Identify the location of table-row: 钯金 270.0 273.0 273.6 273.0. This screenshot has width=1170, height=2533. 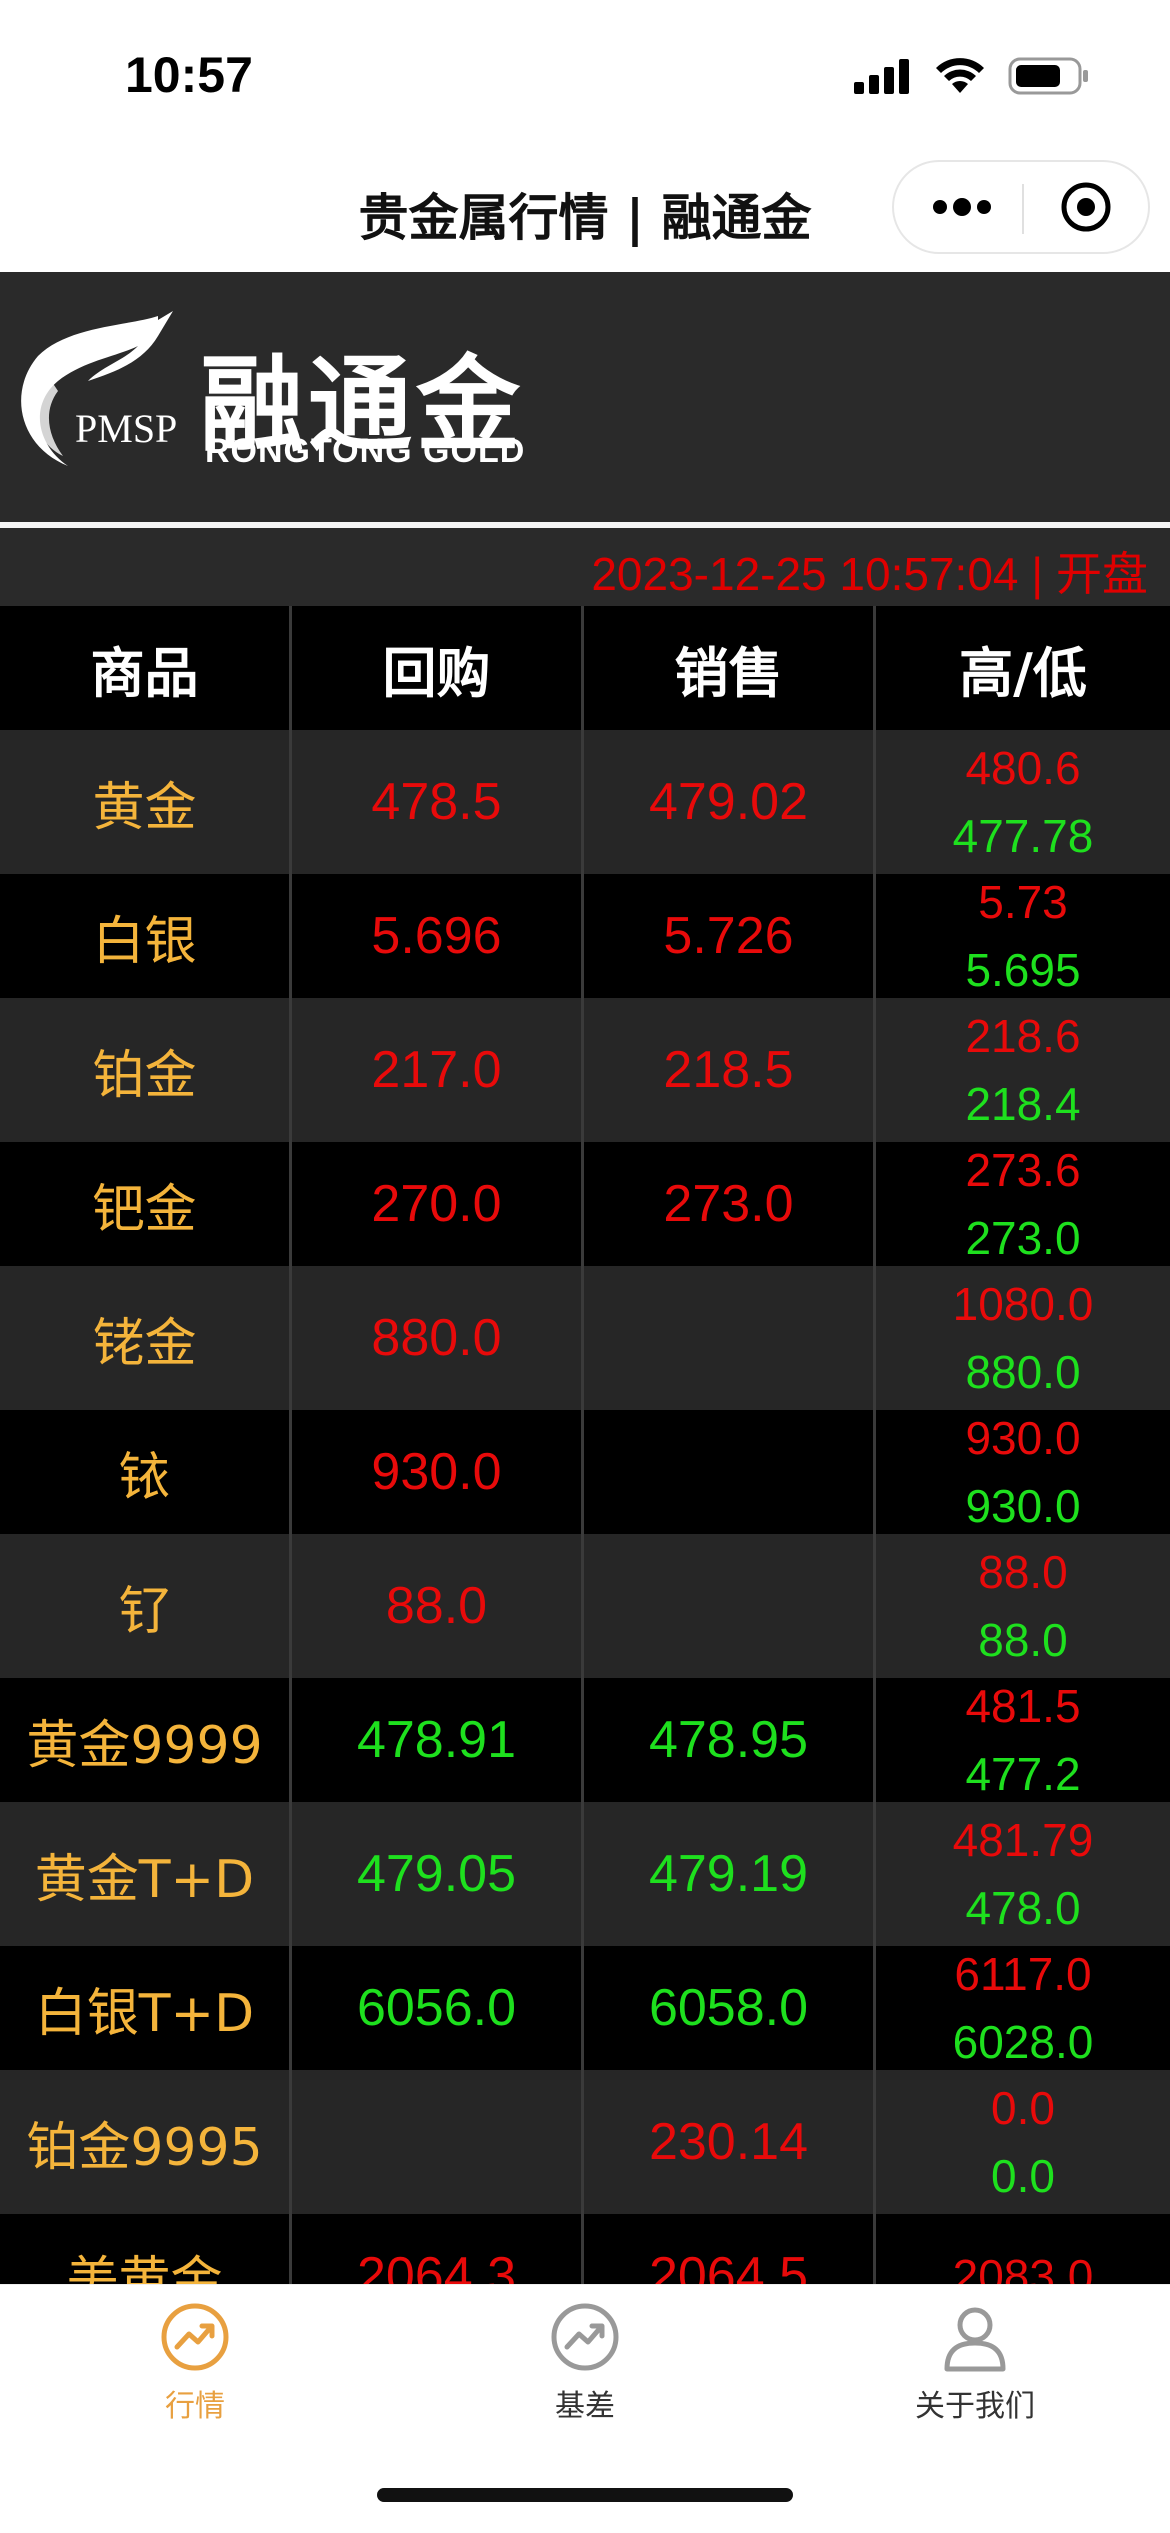
(585, 1204).